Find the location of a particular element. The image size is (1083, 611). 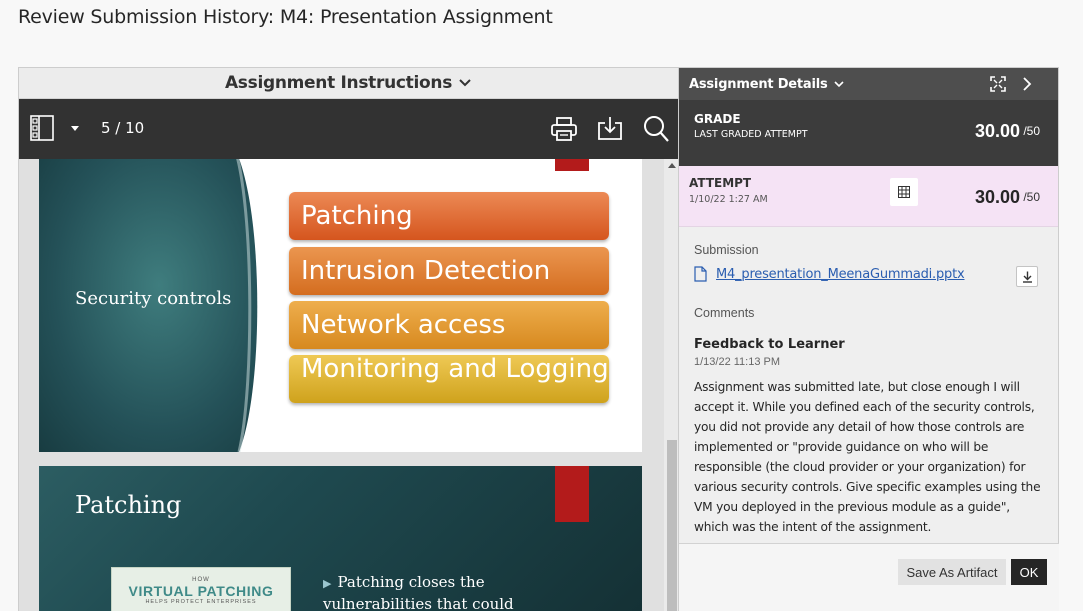

grade-summary: GRADE LAST GRADED ATTEMPT 30.00 /50 is located at coordinates (868, 133).